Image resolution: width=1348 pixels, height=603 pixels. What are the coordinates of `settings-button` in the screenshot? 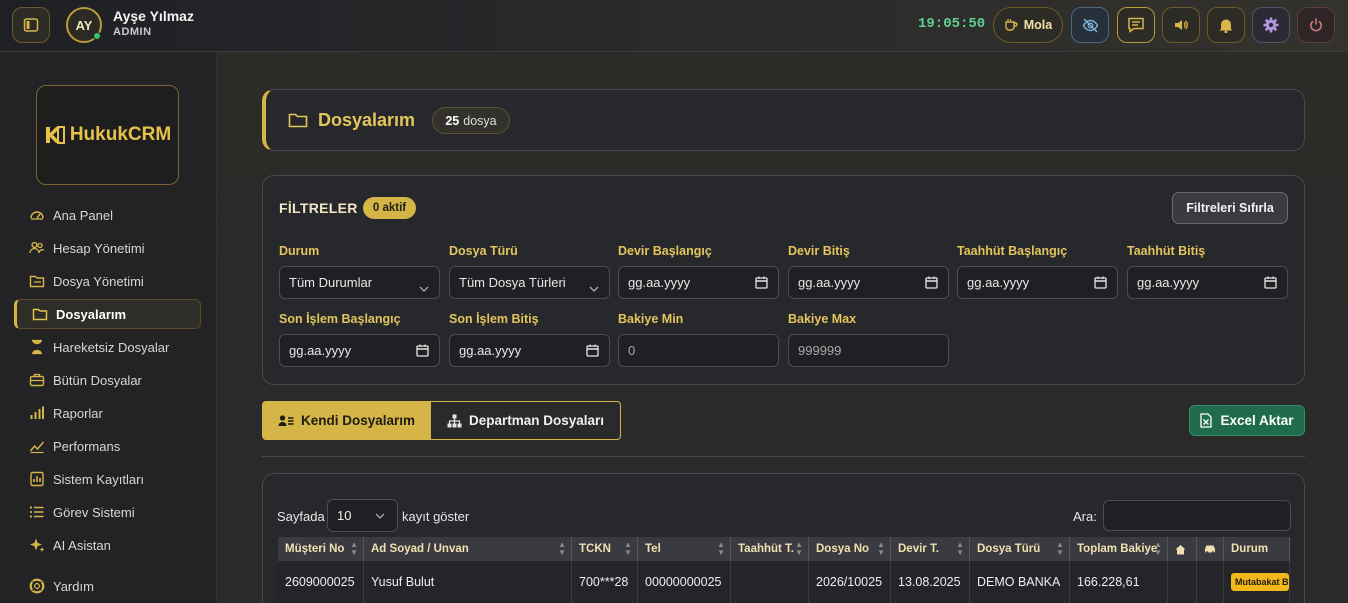 It's located at (1271, 25).